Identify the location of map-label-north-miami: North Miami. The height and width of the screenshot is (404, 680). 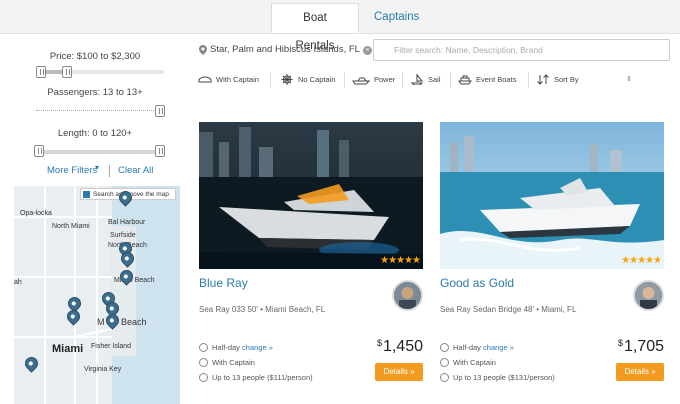
(71, 226).